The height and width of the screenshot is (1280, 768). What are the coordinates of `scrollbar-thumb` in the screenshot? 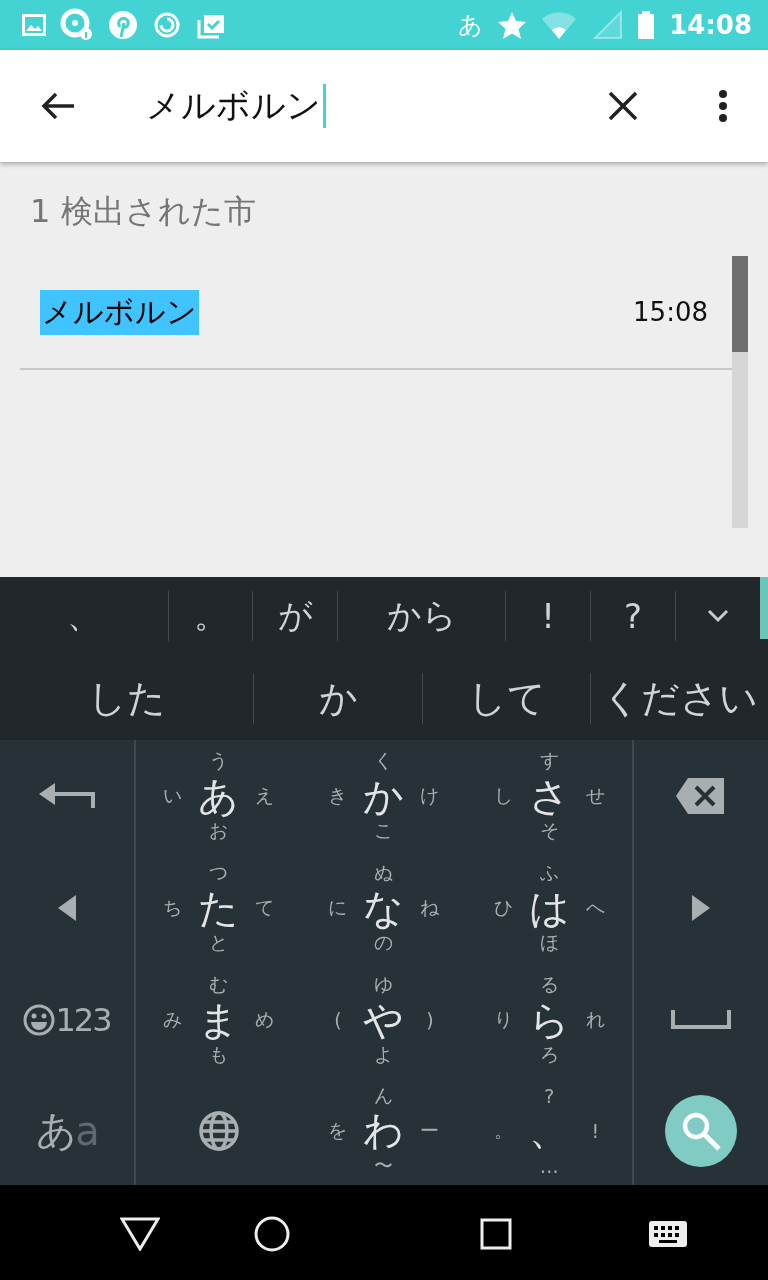 It's located at (740, 304).